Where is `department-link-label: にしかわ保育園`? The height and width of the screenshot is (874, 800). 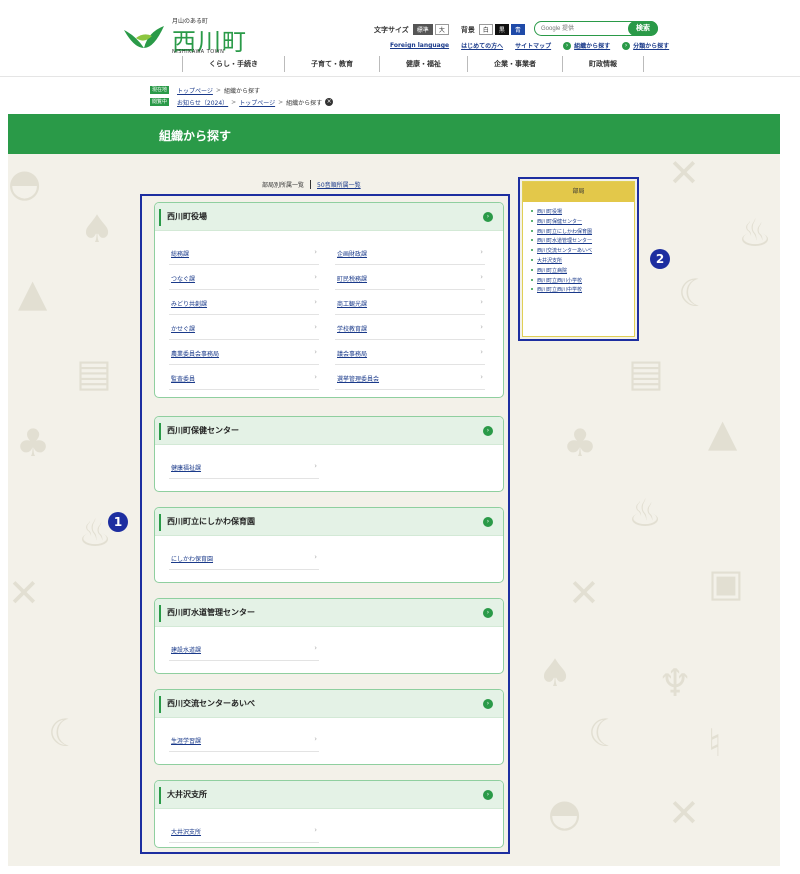 department-link-label: にしかわ保育園 is located at coordinates (192, 558).